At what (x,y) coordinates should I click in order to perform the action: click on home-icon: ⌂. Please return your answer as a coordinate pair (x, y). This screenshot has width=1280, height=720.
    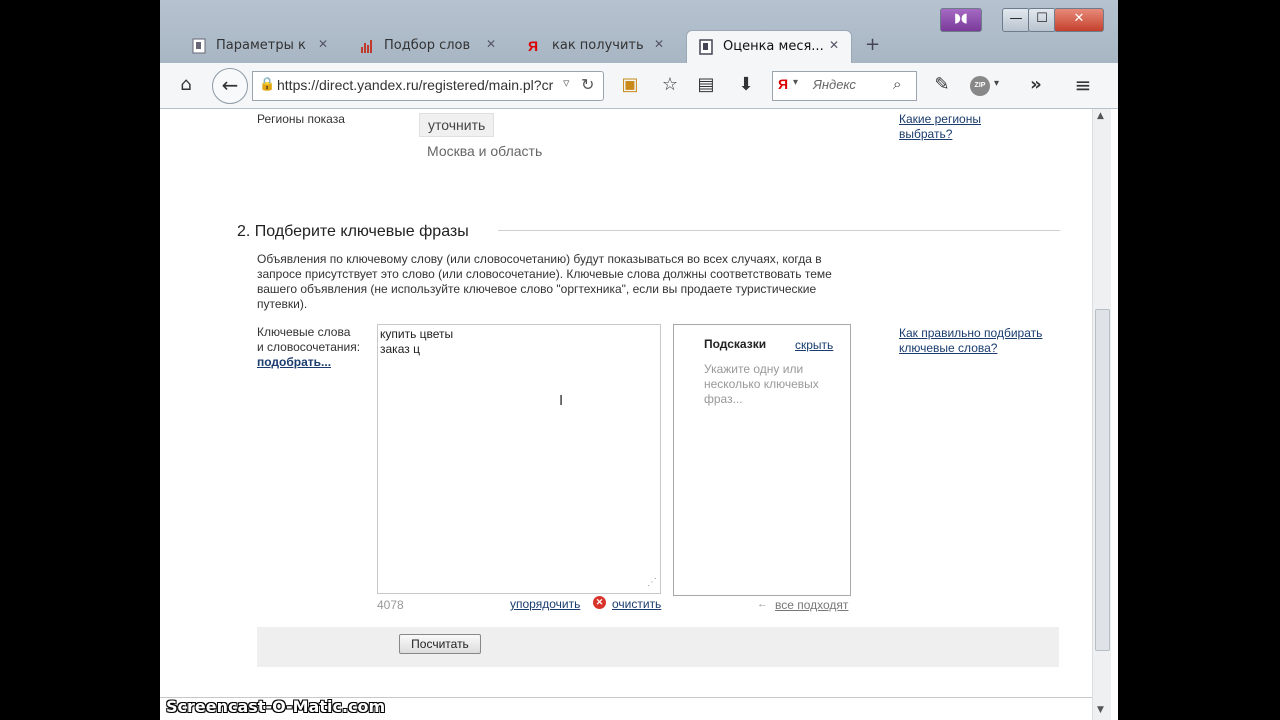
    Looking at the image, I should click on (186, 85).